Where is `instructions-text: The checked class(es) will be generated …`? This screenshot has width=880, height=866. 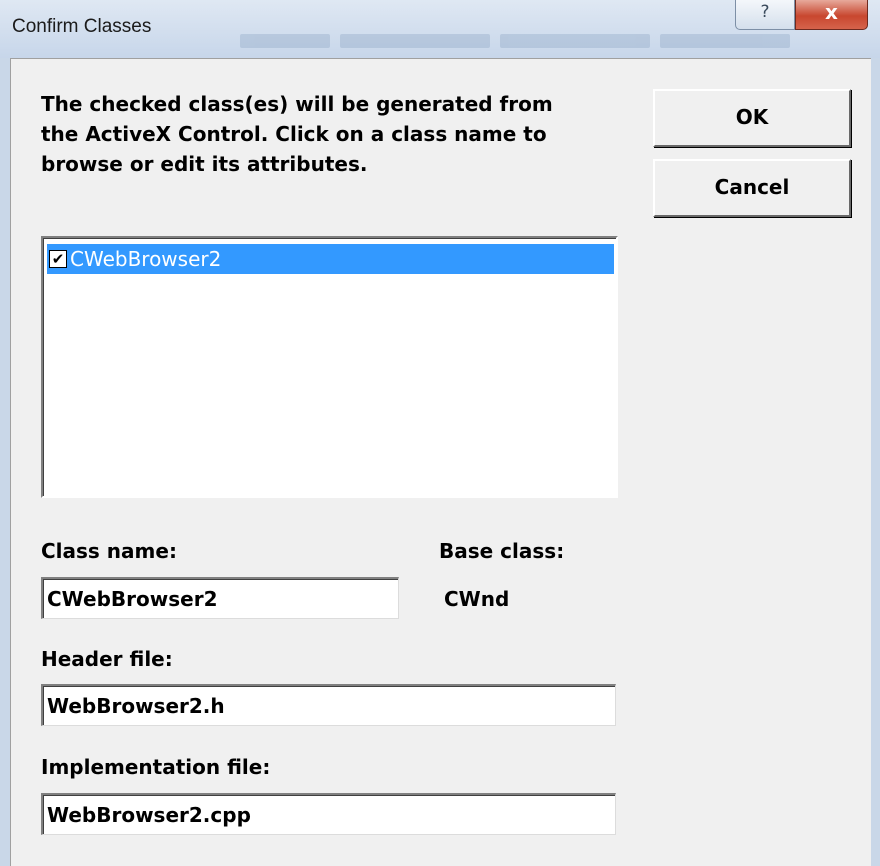
instructions-text: The checked class(es) will be generated … is located at coordinates (297, 134).